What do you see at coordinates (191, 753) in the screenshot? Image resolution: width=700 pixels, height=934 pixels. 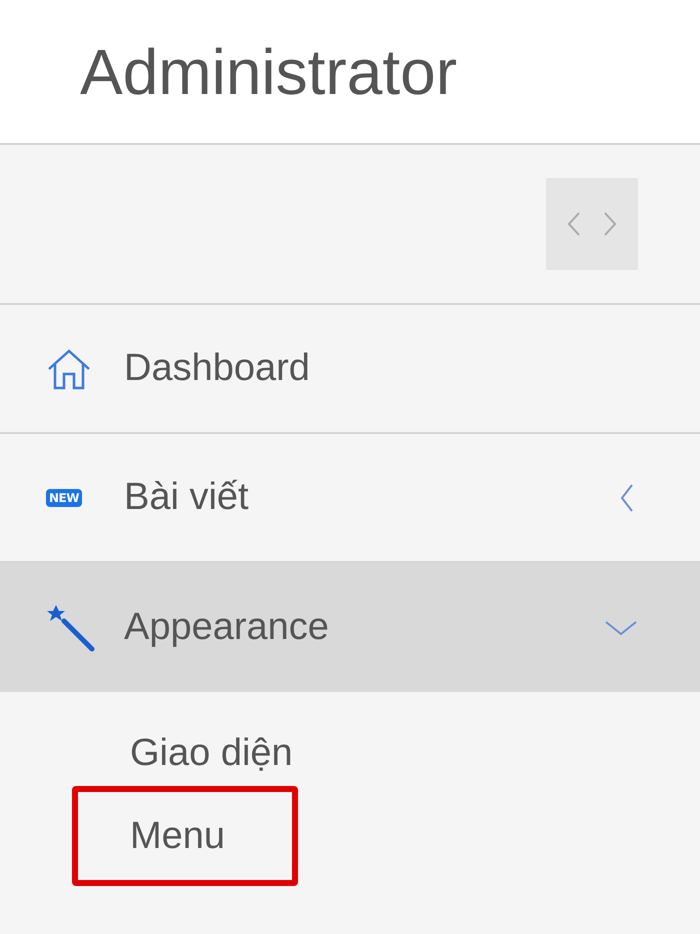 I see `submenu-item: Giao diện` at bounding box center [191, 753].